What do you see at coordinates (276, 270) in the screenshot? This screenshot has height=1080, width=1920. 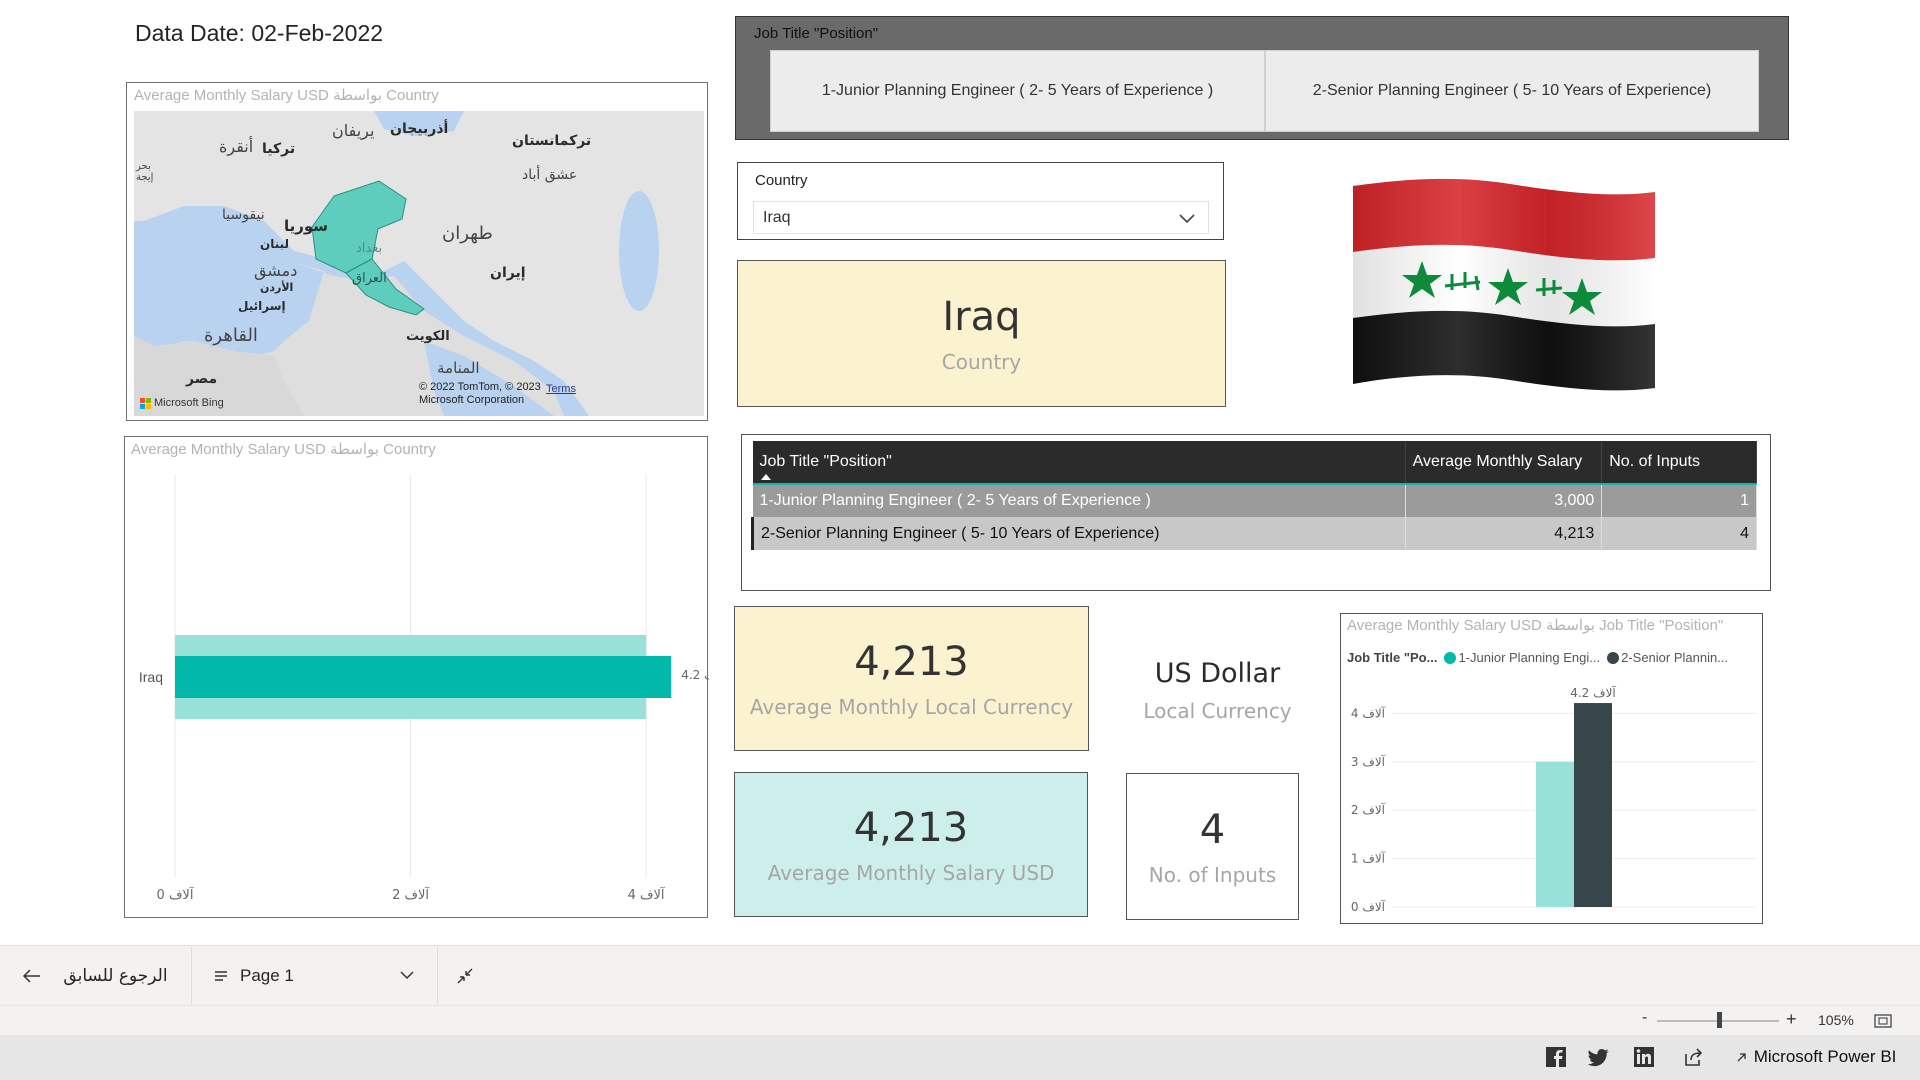 I see `map-label-damascus: دمشق` at bounding box center [276, 270].